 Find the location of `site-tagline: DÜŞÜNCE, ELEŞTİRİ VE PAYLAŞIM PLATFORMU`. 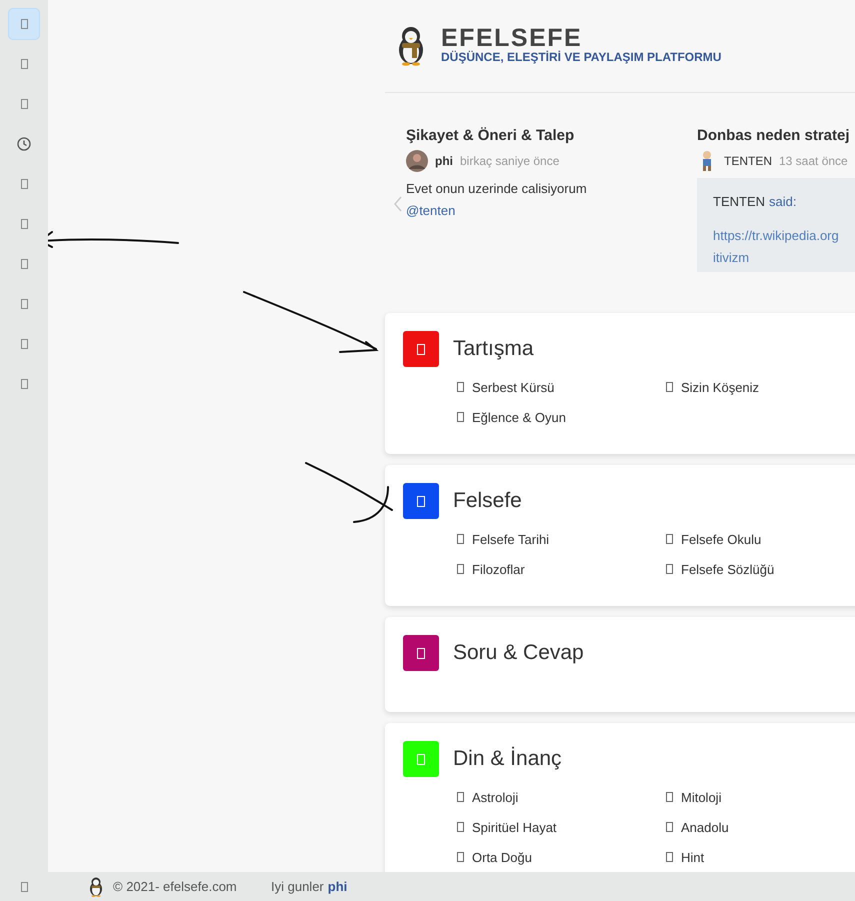

site-tagline: DÜŞÜNCE, ELEŞTİRİ VE PAYLAŞIM PLATFORMU is located at coordinates (581, 57).